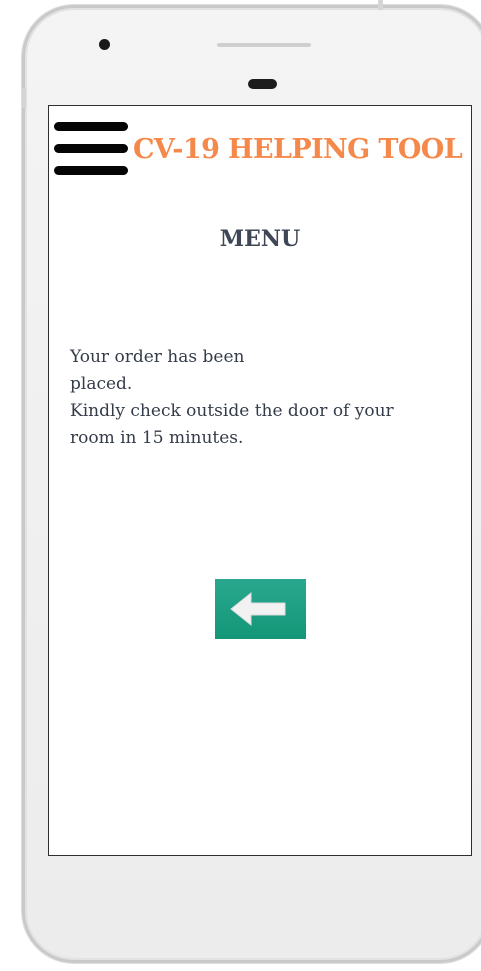 This screenshot has height=971, width=481. I want to click on menu-bar-bottom, so click(91, 170).